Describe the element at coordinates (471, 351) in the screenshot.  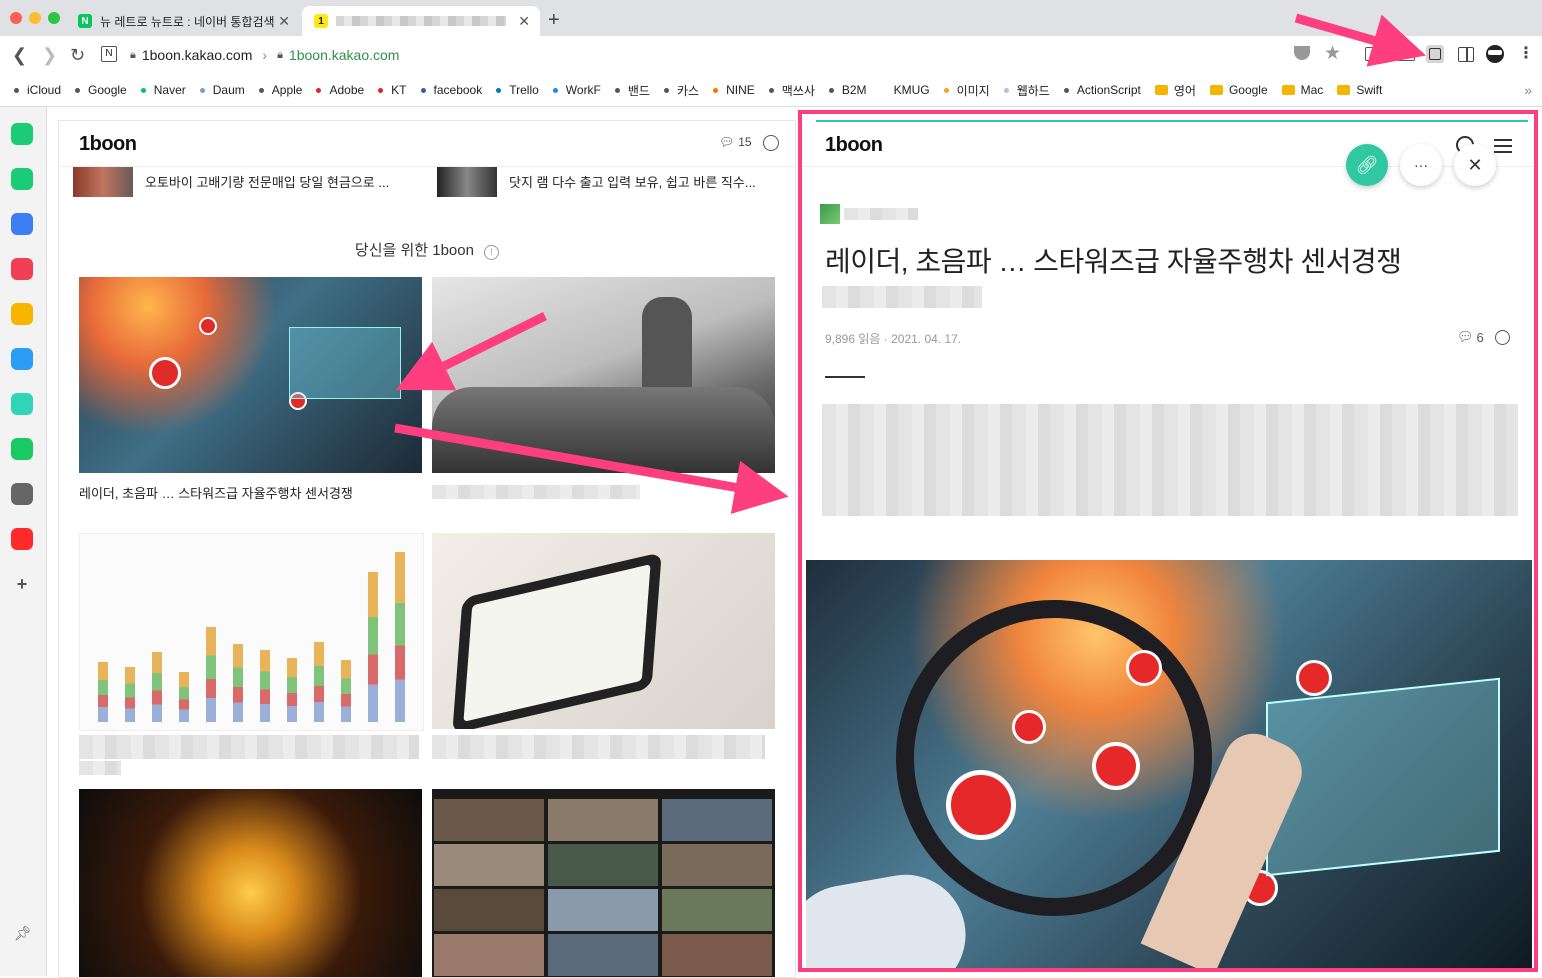
I see `arrow-to-card` at that location.